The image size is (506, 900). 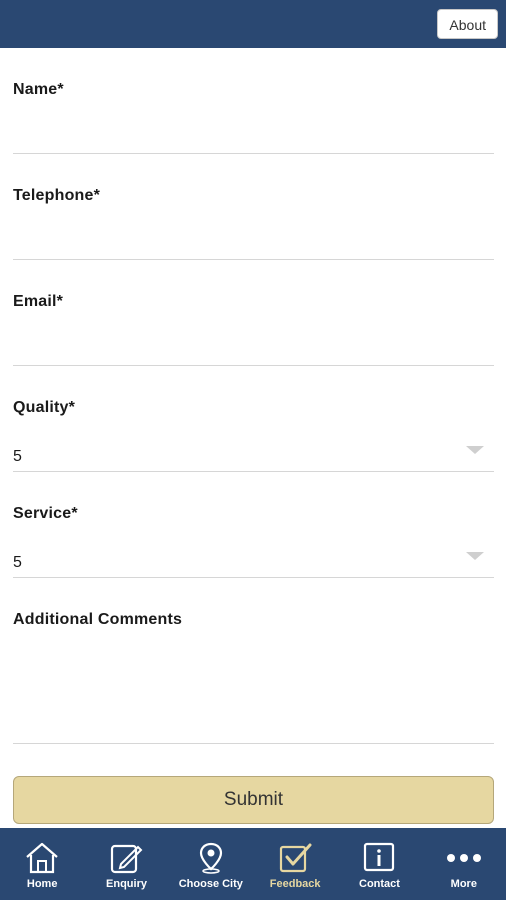 What do you see at coordinates (464, 864) in the screenshot?
I see `tab-more: More` at bounding box center [464, 864].